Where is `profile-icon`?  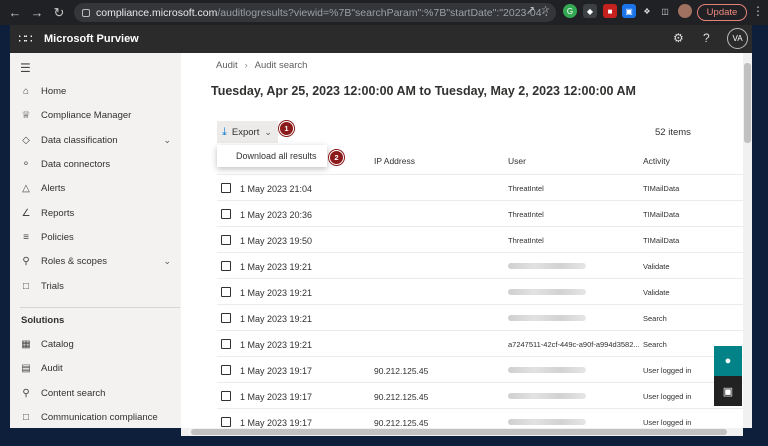 profile-icon is located at coordinates (685, 11).